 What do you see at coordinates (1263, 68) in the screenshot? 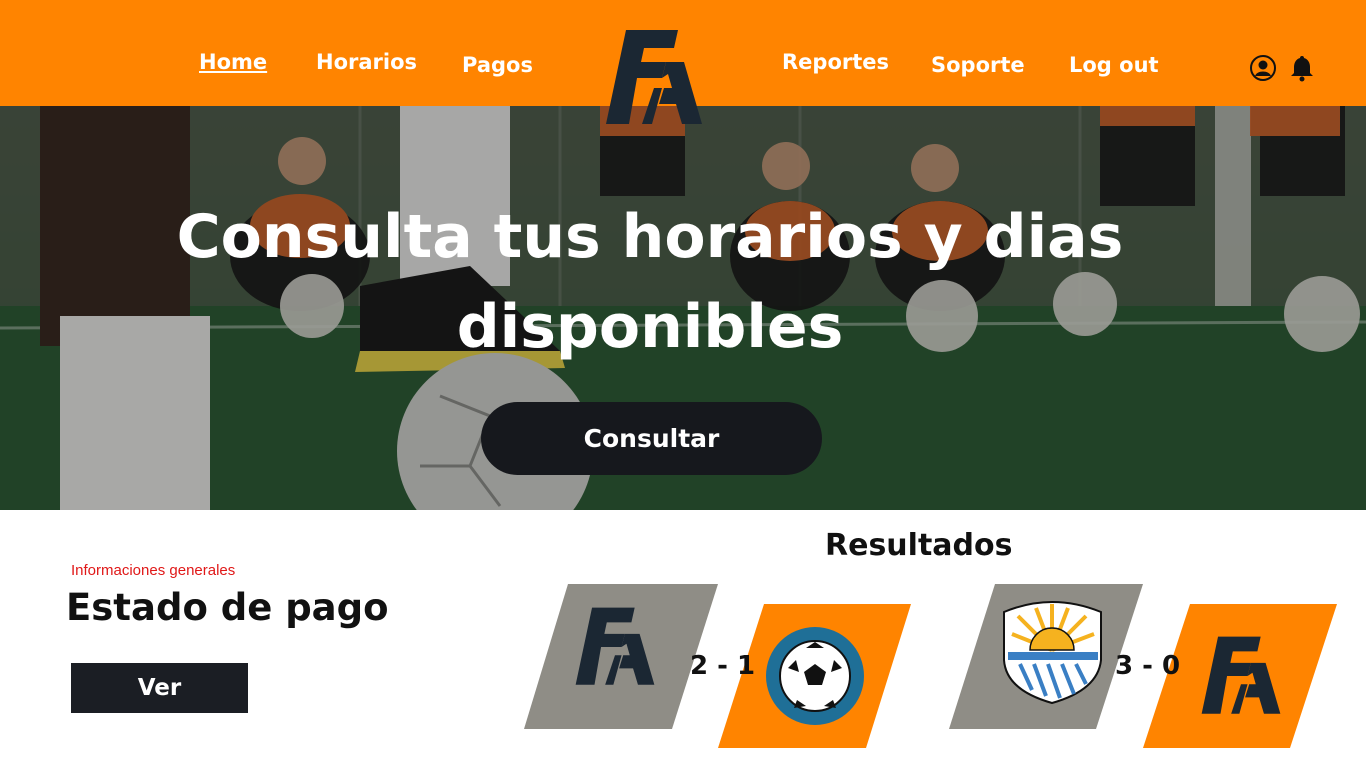
I see `user-icon` at bounding box center [1263, 68].